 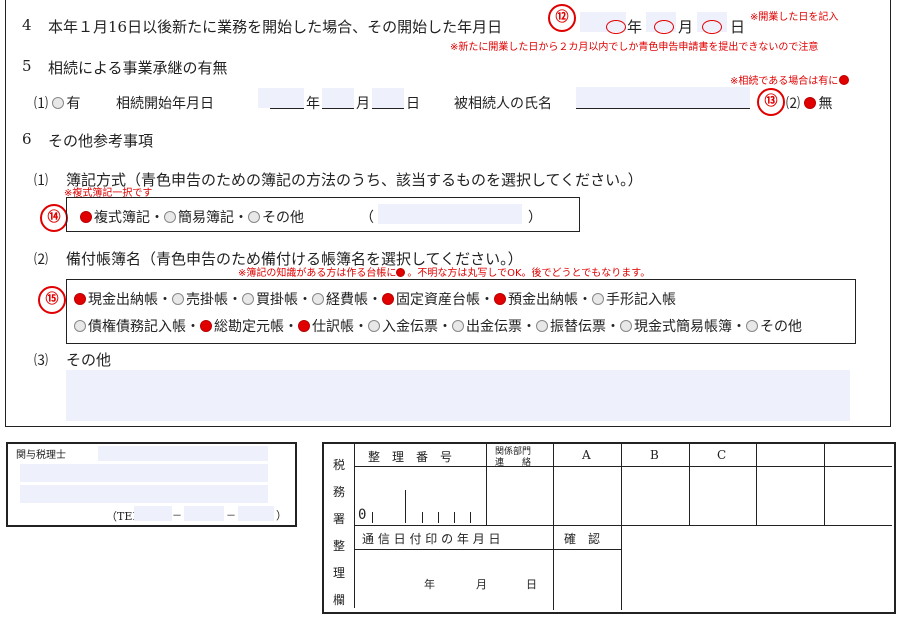 I want to click on header-row-line, so click(x=623, y=466).